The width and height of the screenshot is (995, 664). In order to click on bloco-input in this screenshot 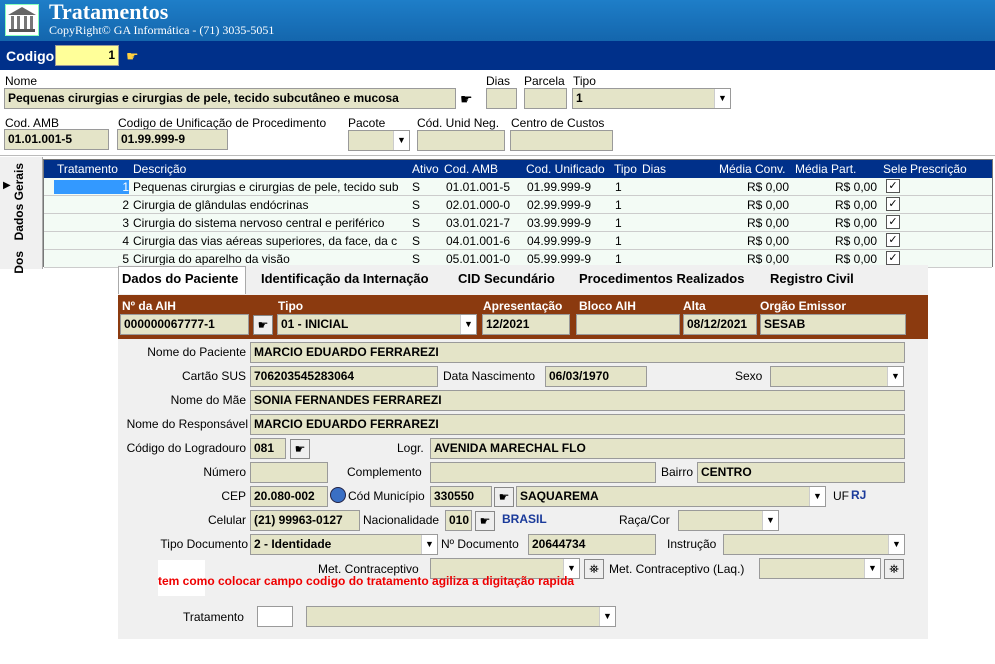, I will do `click(628, 324)`.